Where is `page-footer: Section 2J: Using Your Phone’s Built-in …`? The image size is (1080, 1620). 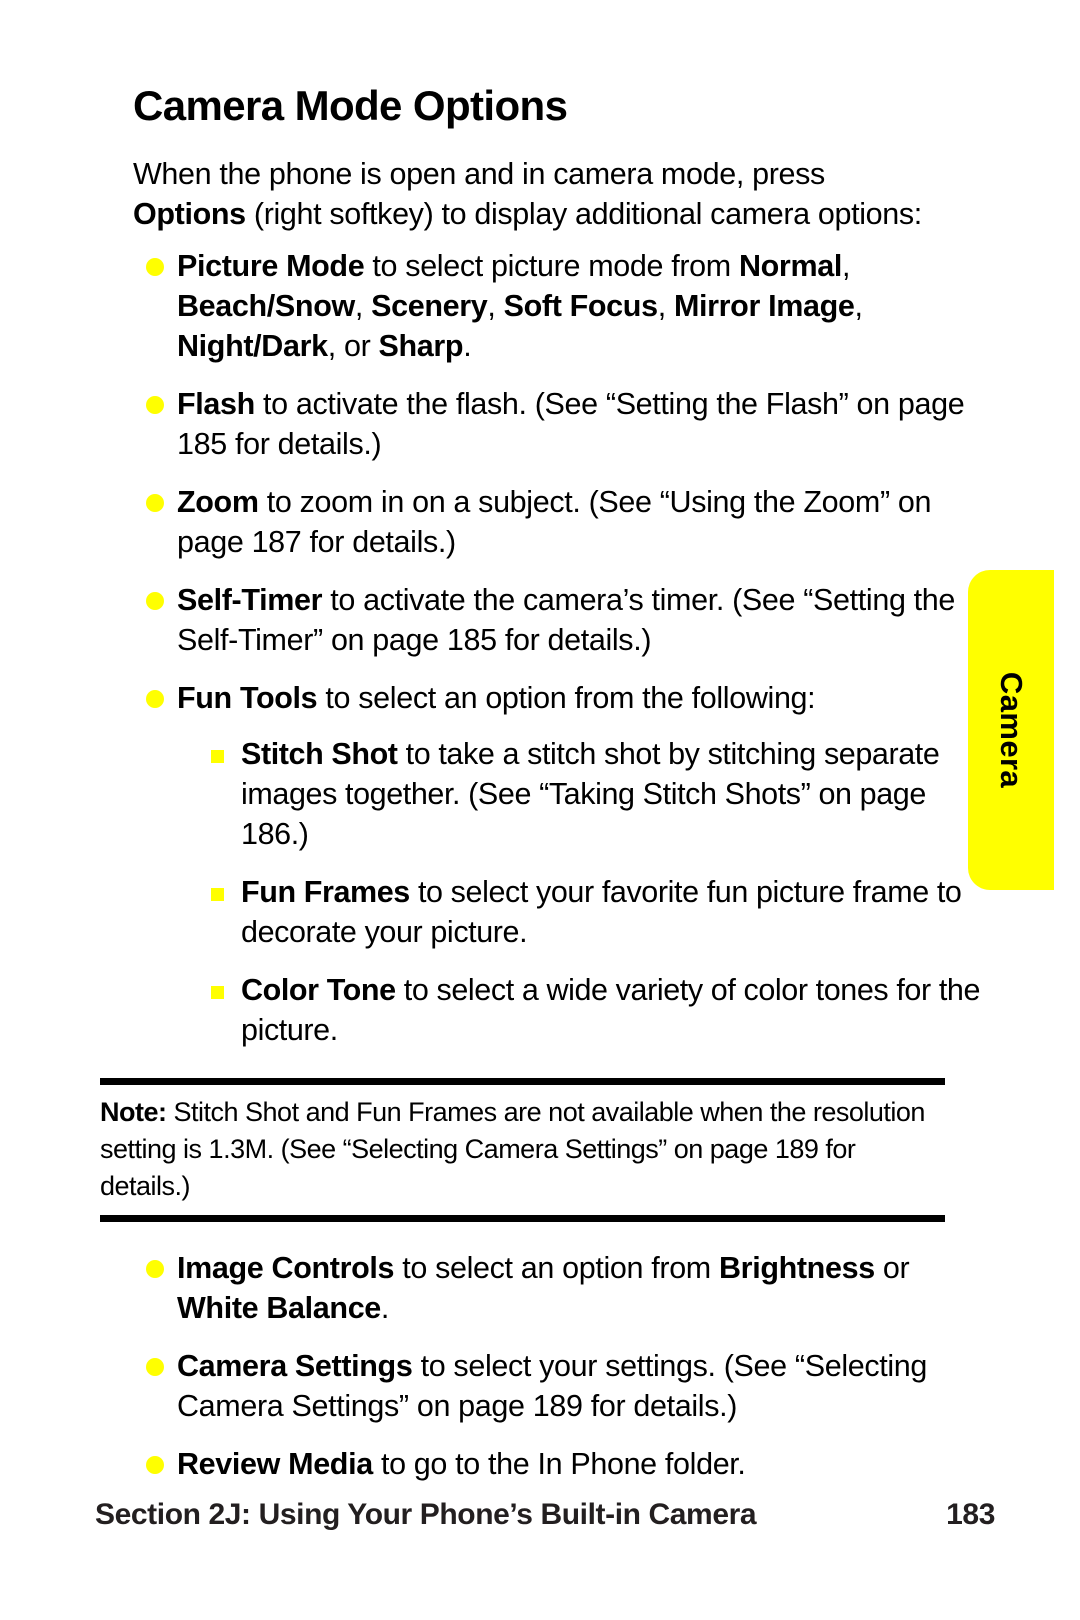 page-footer: Section 2J: Using Your Phone’s Built-in … is located at coordinates (545, 1515).